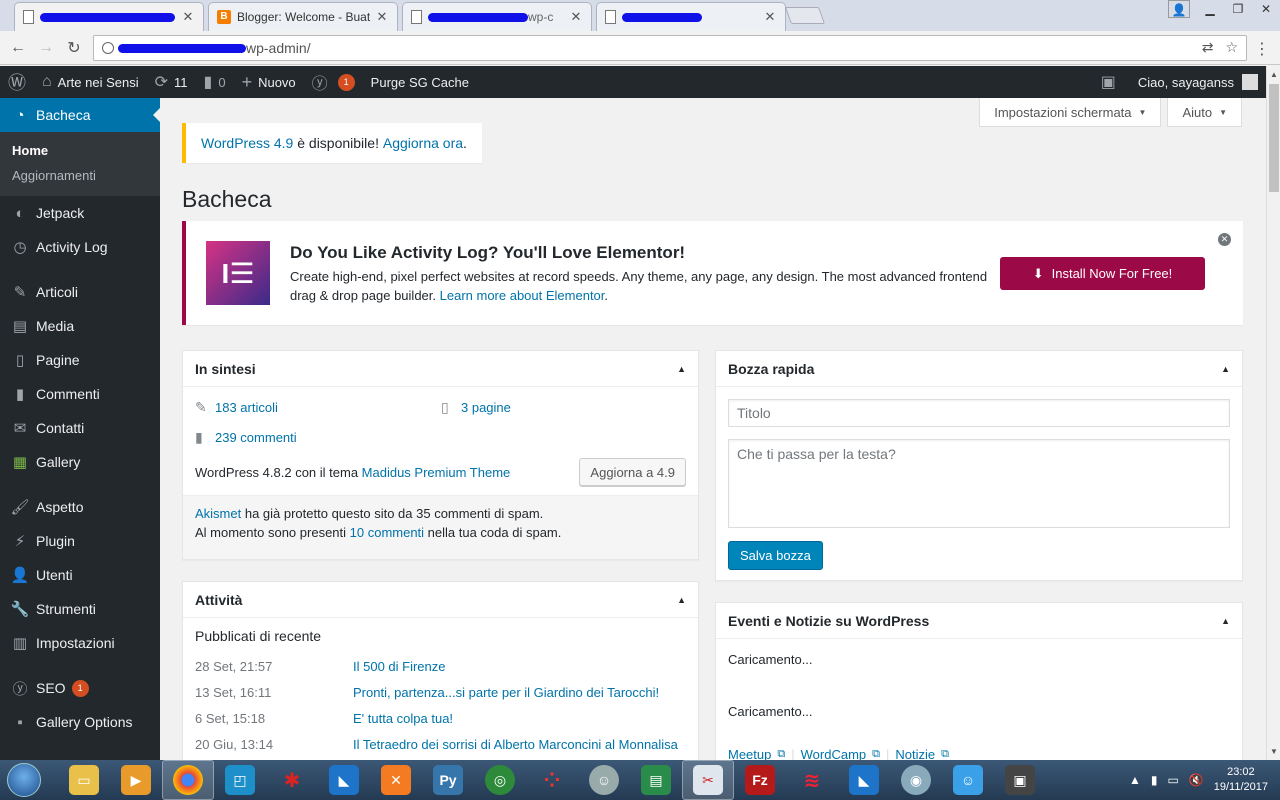  I want to click on sidebar-item-media: ▤ Media, so click(80, 326).